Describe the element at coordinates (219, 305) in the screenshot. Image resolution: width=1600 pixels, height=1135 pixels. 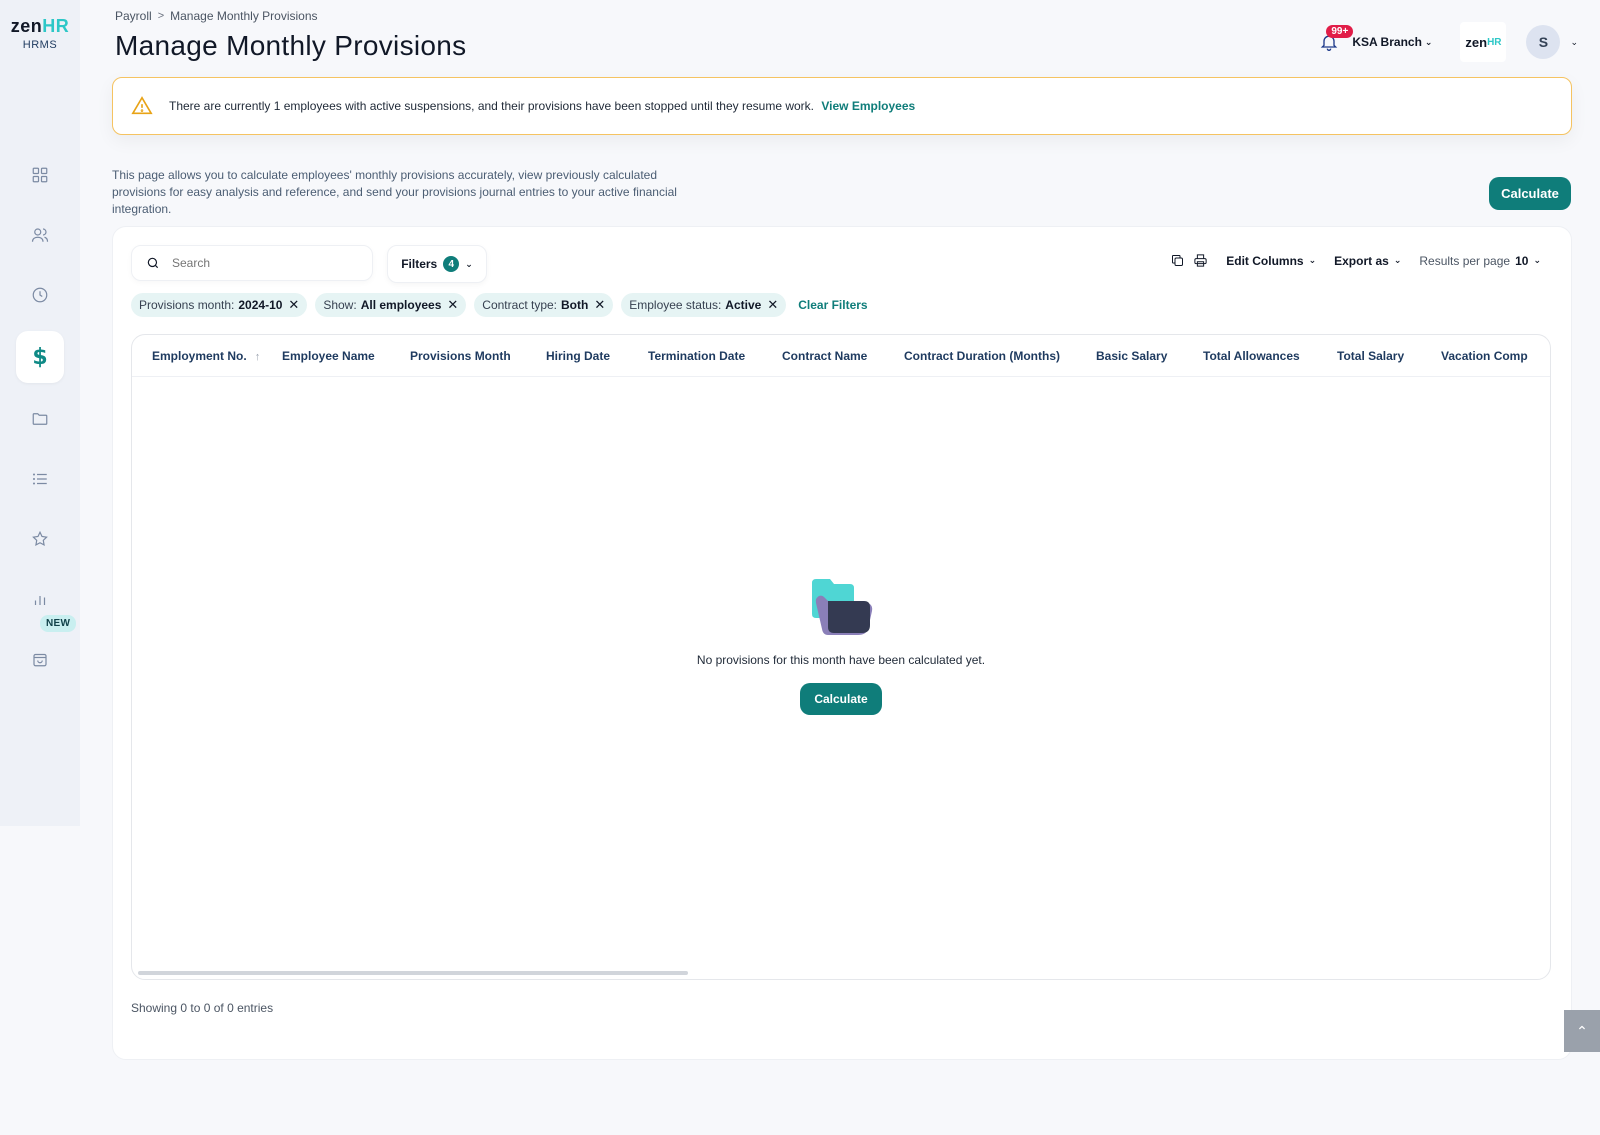
I see `filter-chip-provisions-month: Provisions month: 2024-10 ✕` at that location.